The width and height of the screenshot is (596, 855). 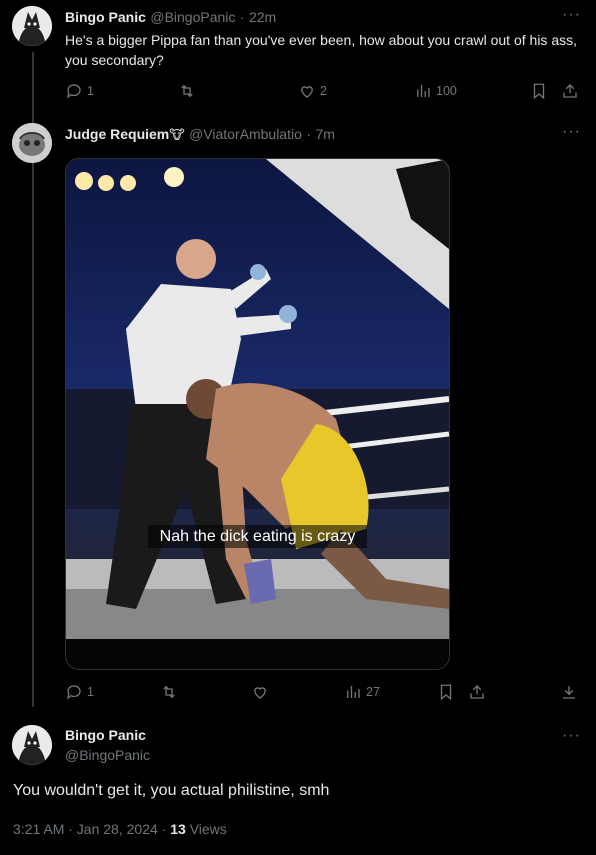 What do you see at coordinates (323, 91) in the screenshot?
I see `like-count: 2` at bounding box center [323, 91].